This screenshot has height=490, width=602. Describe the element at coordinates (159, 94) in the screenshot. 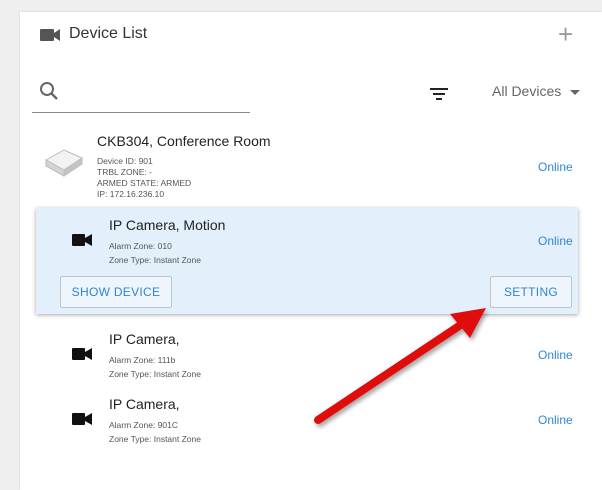

I see `search-input` at that location.